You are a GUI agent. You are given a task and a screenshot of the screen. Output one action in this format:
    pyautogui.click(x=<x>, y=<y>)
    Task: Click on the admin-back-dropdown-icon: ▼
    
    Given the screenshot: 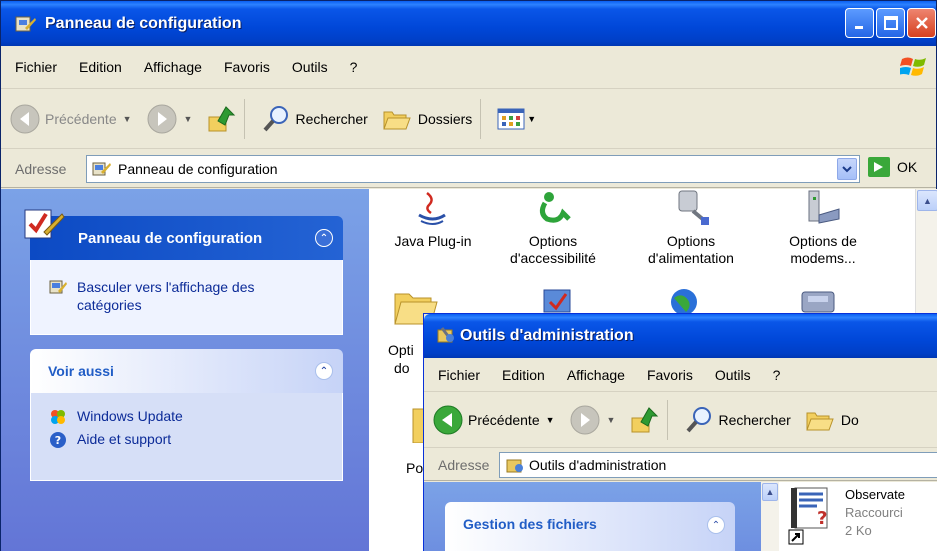 What is the action you would take?
    pyautogui.click(x=550, y=420)
    